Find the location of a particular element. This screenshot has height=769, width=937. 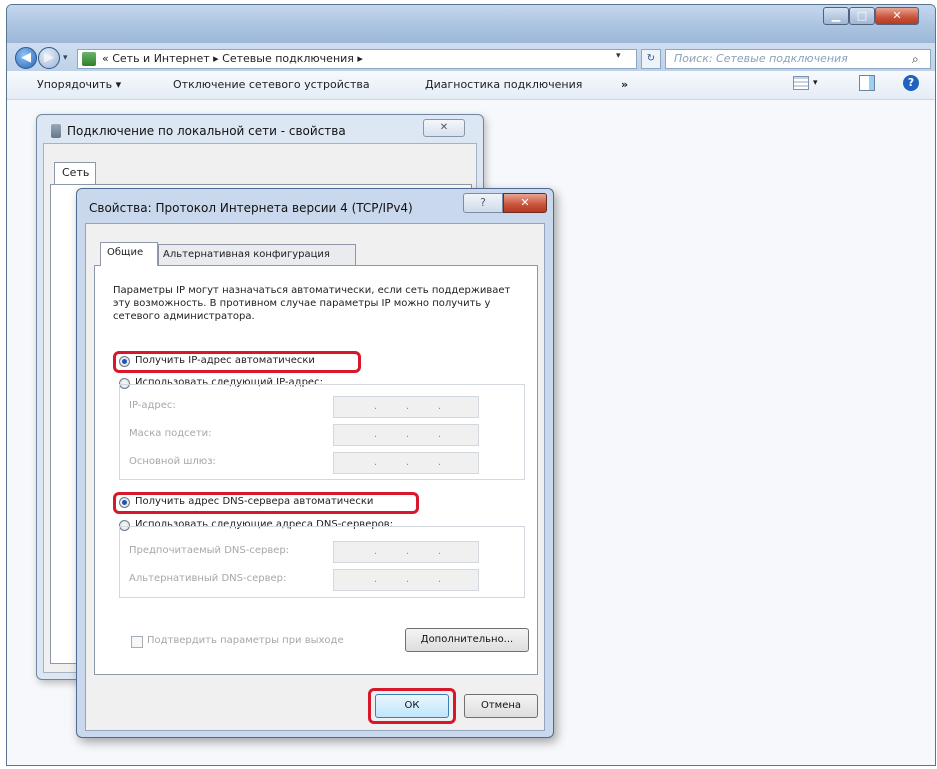

help-button: ? is located at coordinates (483, 203).